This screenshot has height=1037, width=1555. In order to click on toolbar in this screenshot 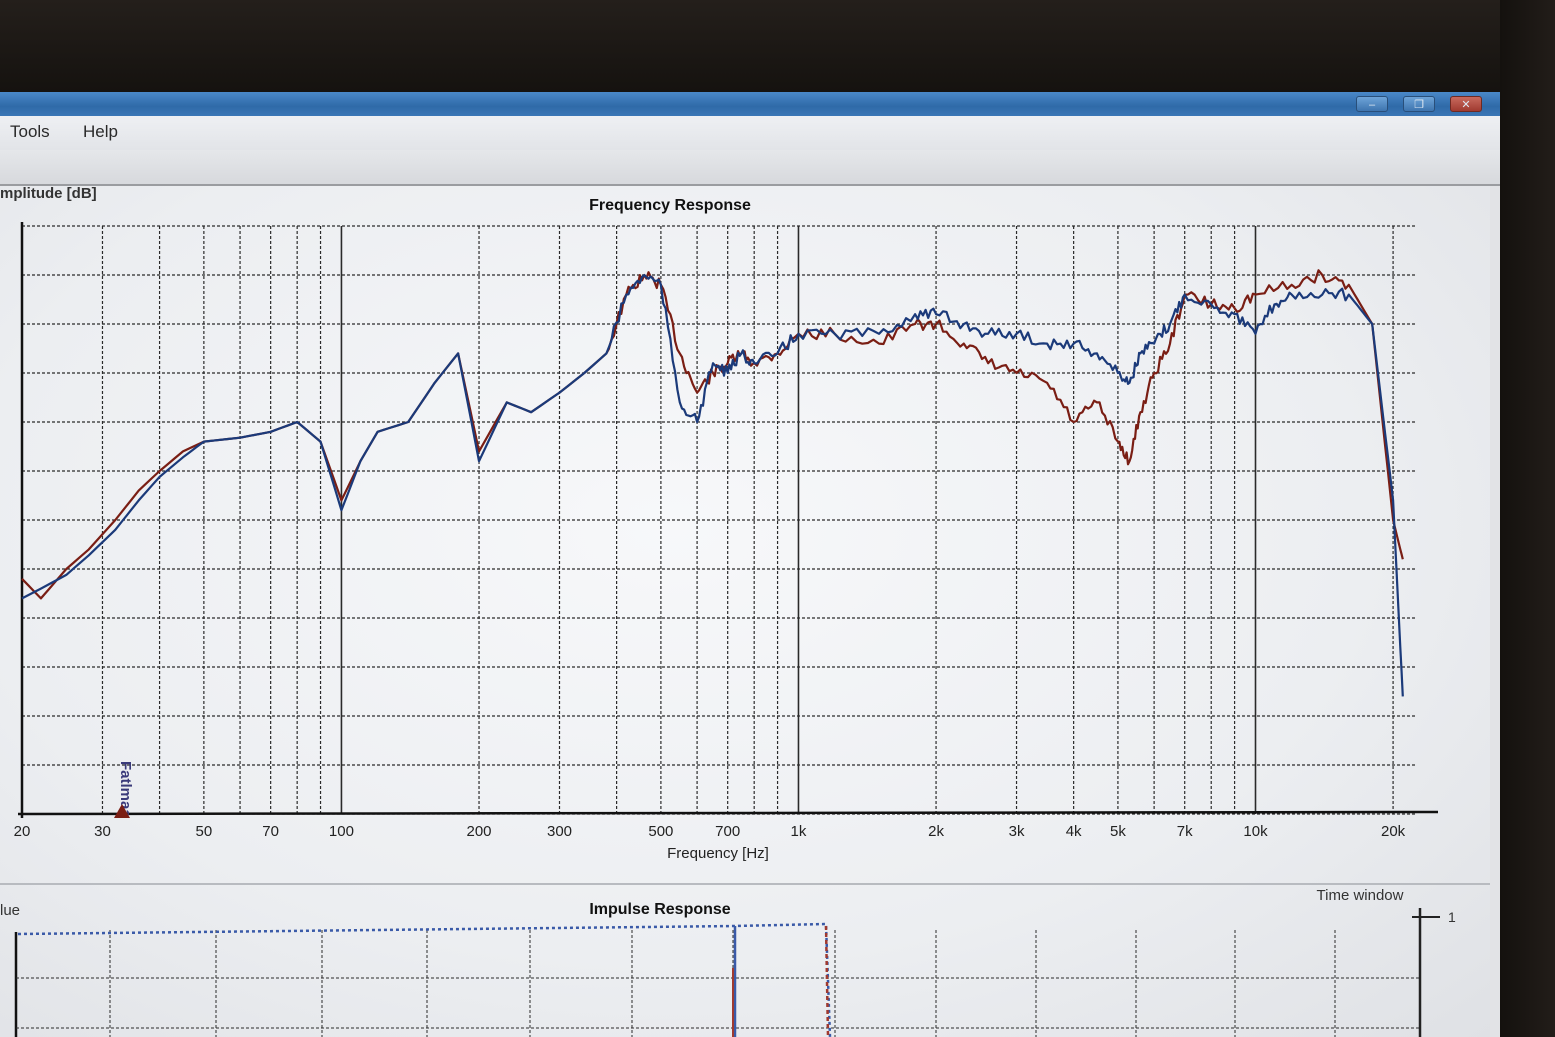, I will do `click(750, 168)`.